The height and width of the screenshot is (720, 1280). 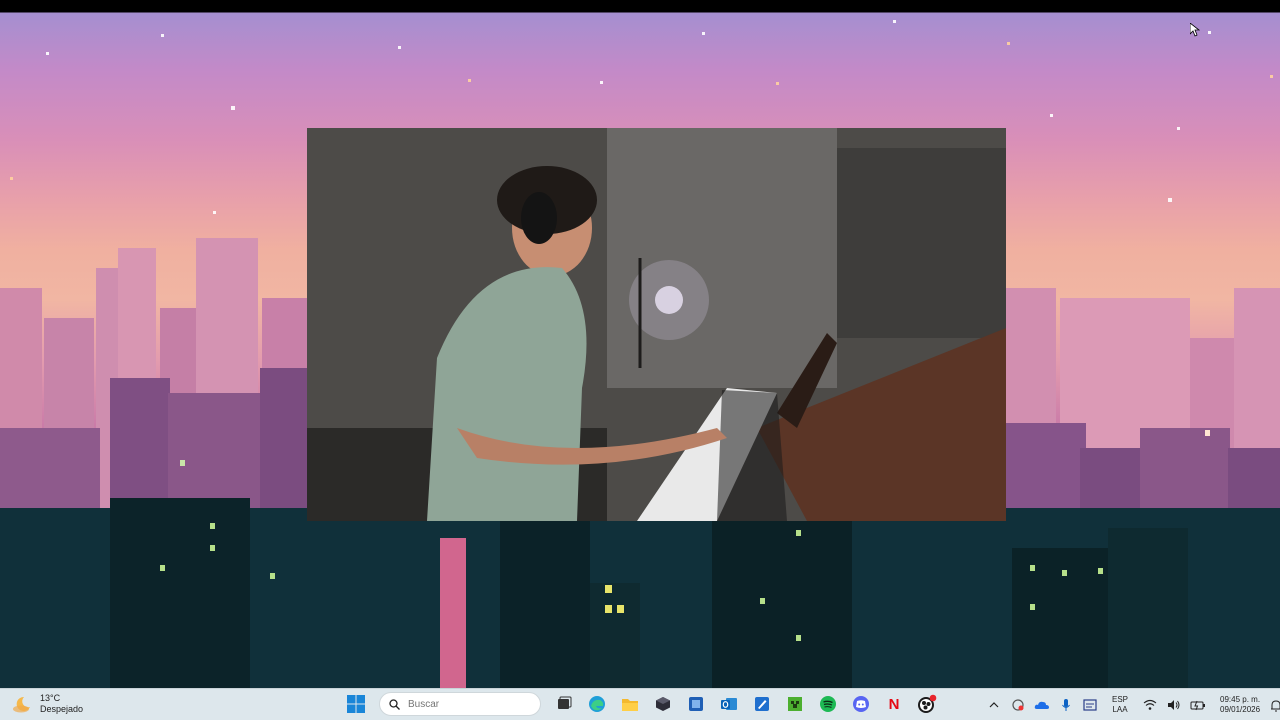 I want to click on clock: 09:45 p. m. 09/01/2026, so click(x=1240, y=705).